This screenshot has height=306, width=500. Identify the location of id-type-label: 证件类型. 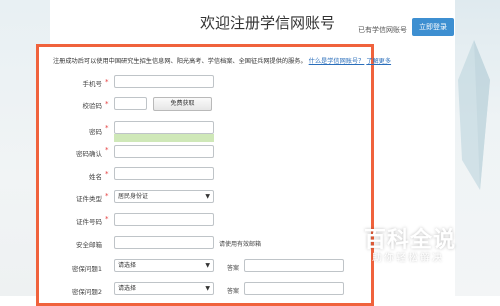
(89, 199).